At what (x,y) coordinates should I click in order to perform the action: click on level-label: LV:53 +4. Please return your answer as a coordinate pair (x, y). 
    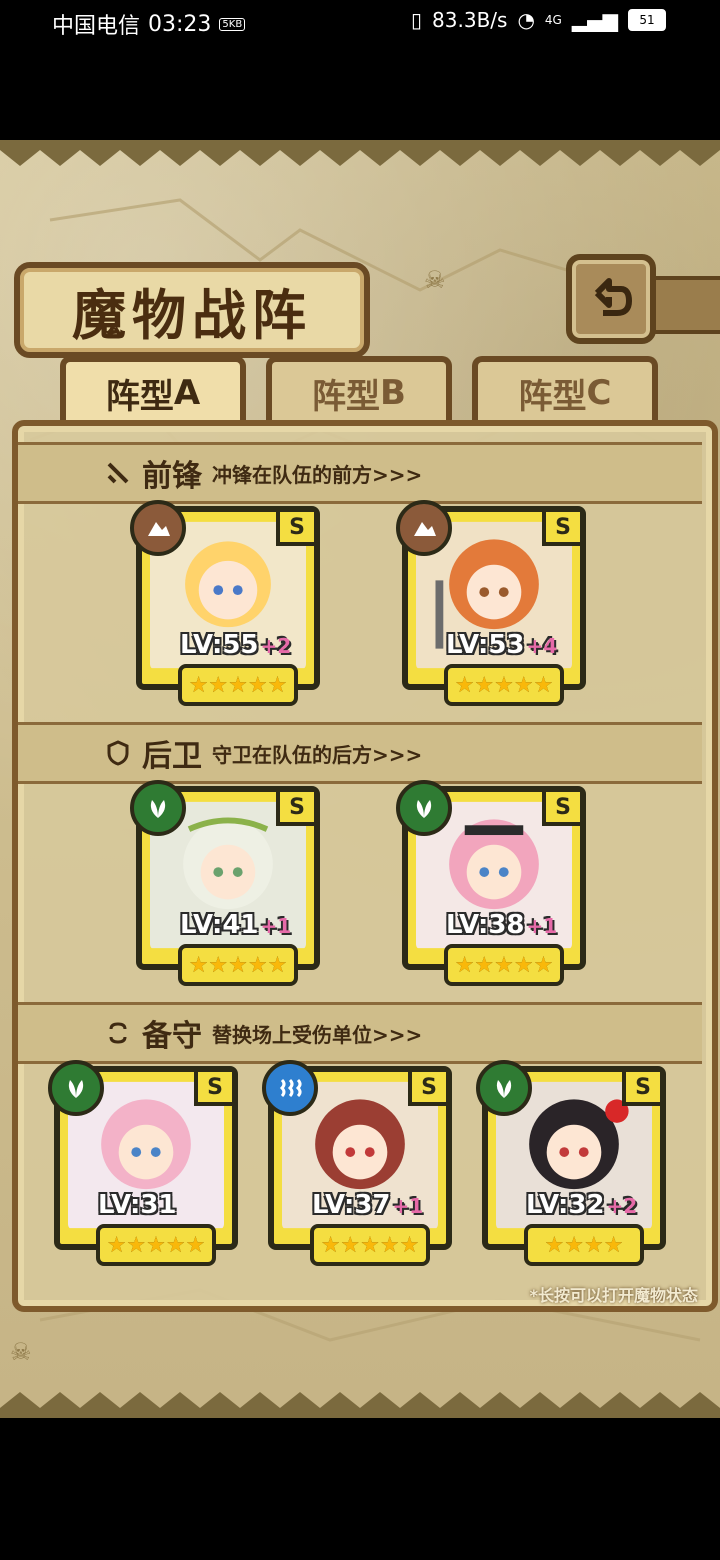
    Looking at the image, I should click on (501, 645).